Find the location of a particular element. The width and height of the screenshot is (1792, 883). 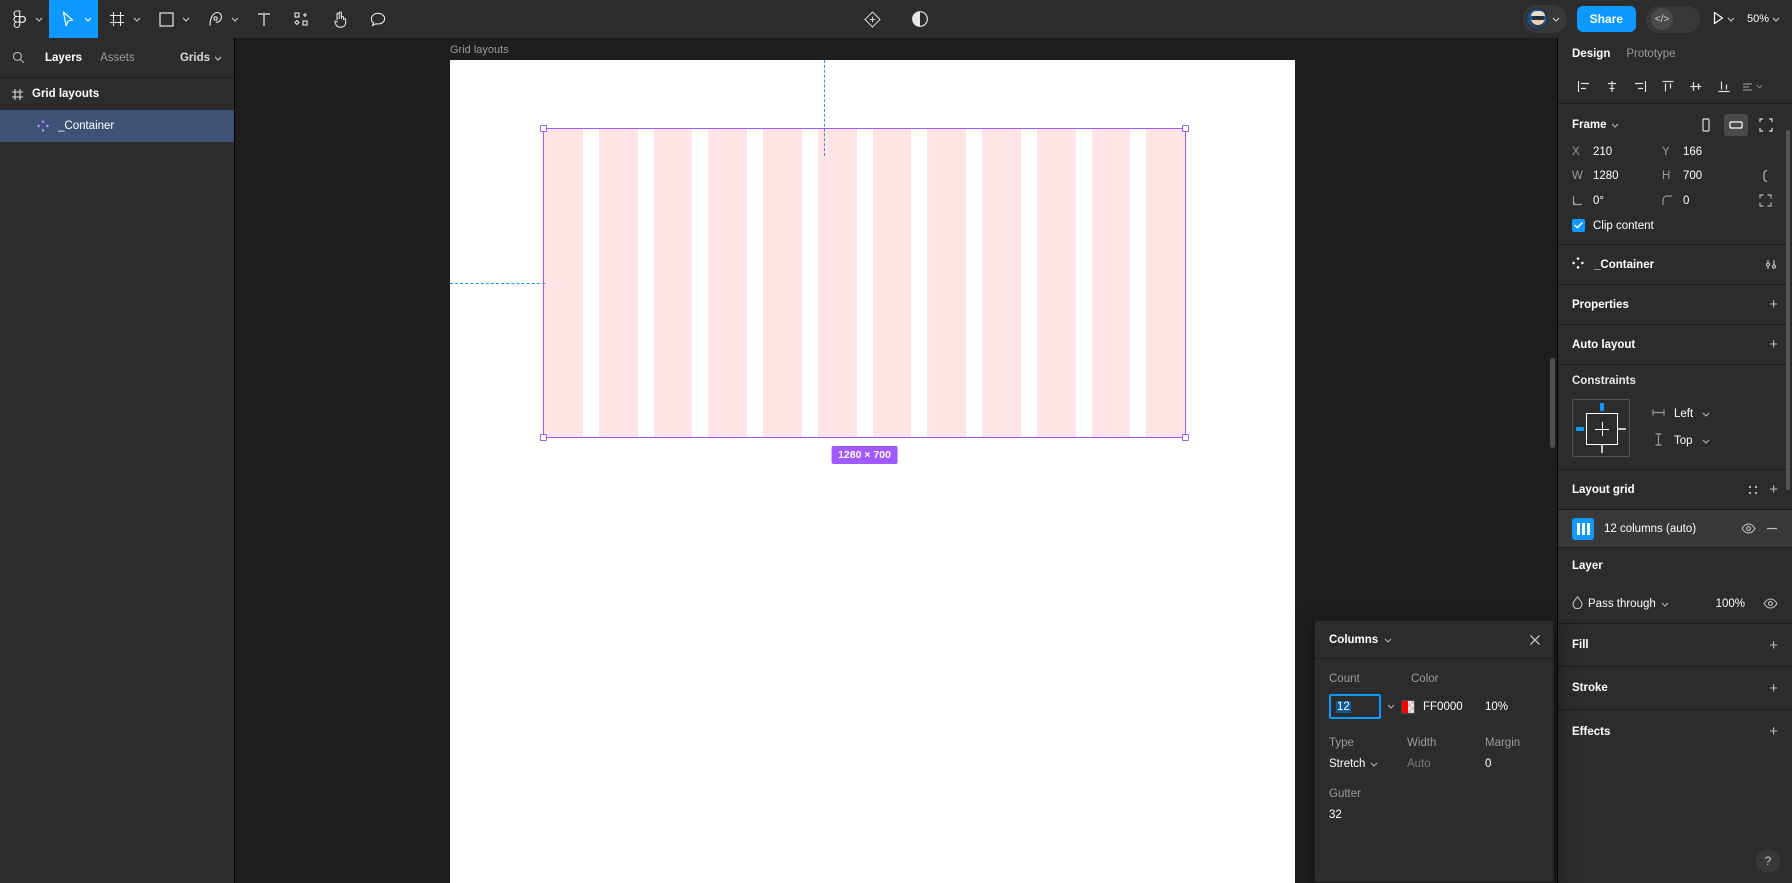

add-auto-layout-button: + is located at coordinates (1773, 344).